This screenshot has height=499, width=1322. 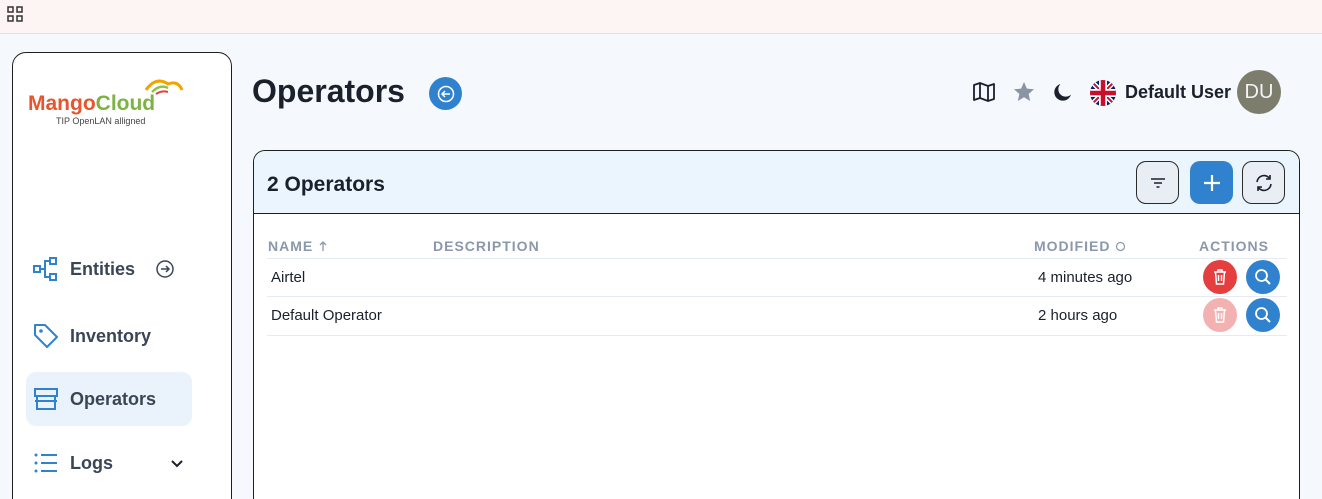 I want to click on sidebar-item-label: Operators, so click(x=113, y=398).